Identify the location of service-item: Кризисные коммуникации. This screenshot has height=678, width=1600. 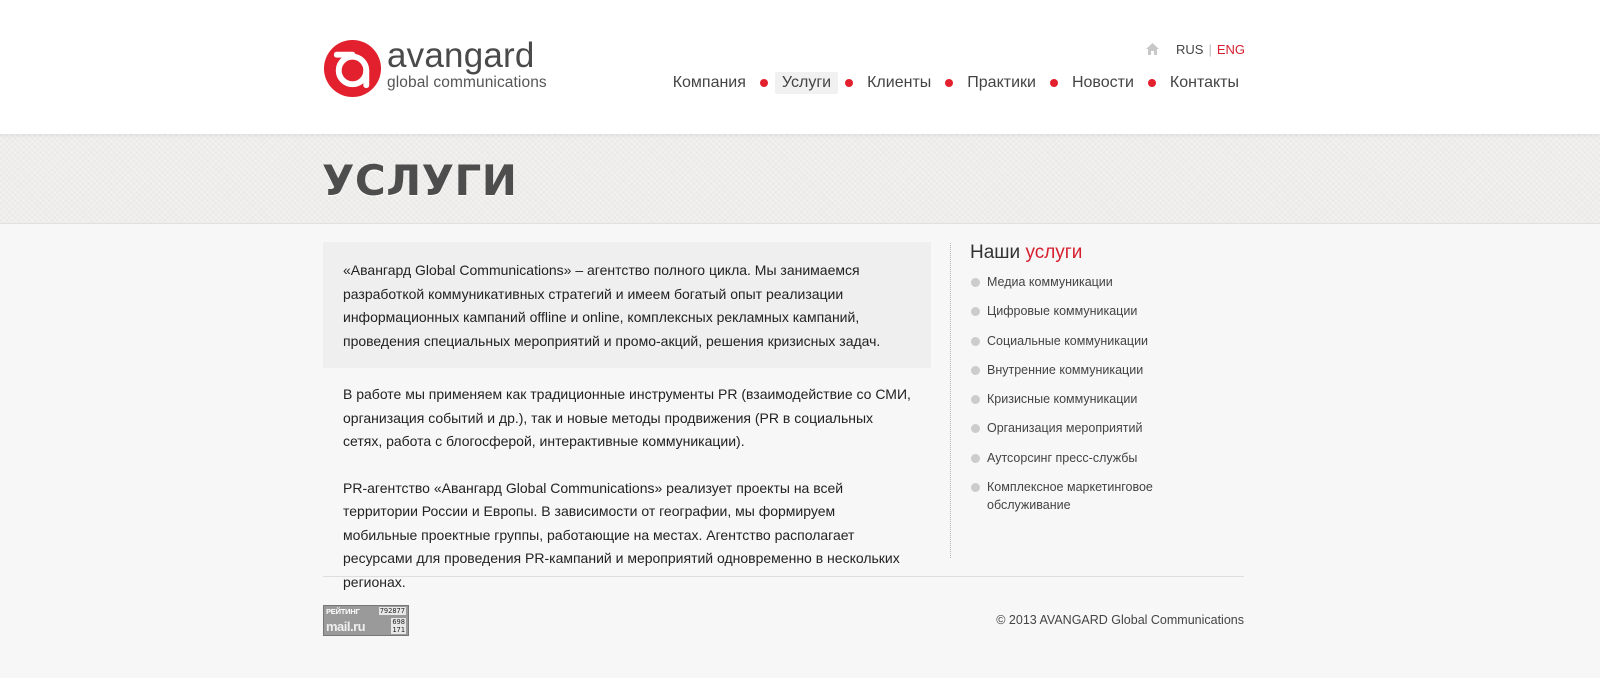
(1090, 400).